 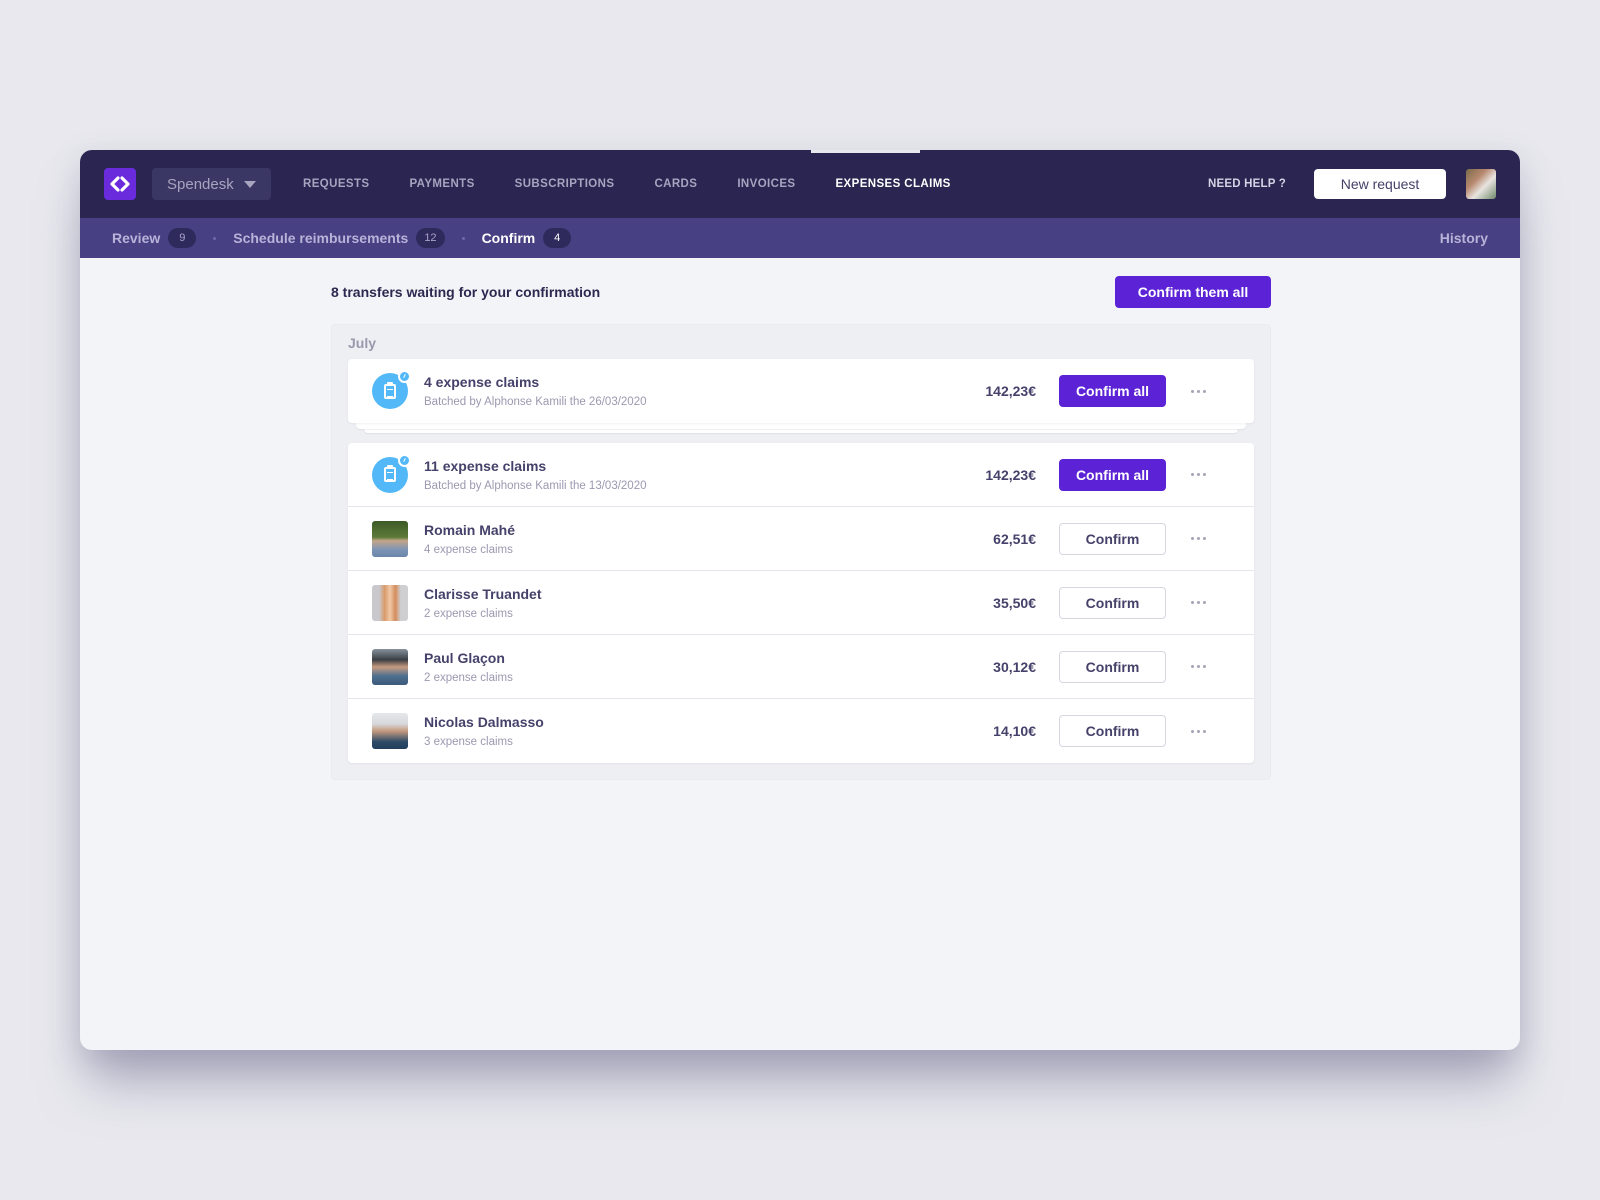 I want to click on subnav-schedule-label: Schedule reimbursements, so click(x=321, y=238).